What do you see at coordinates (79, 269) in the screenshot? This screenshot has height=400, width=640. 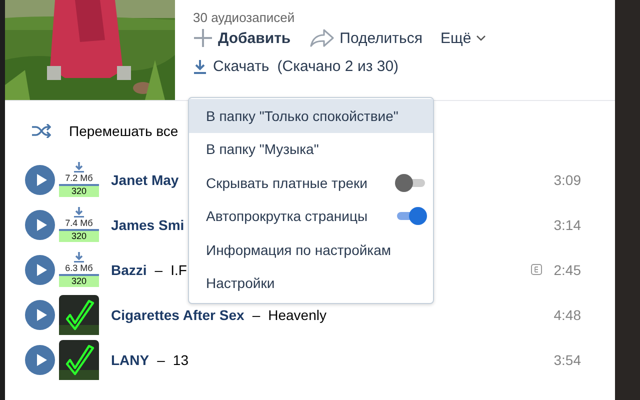 I see `download-size-badge: 6.3 Мб 320` at bounding box center [79, 269].